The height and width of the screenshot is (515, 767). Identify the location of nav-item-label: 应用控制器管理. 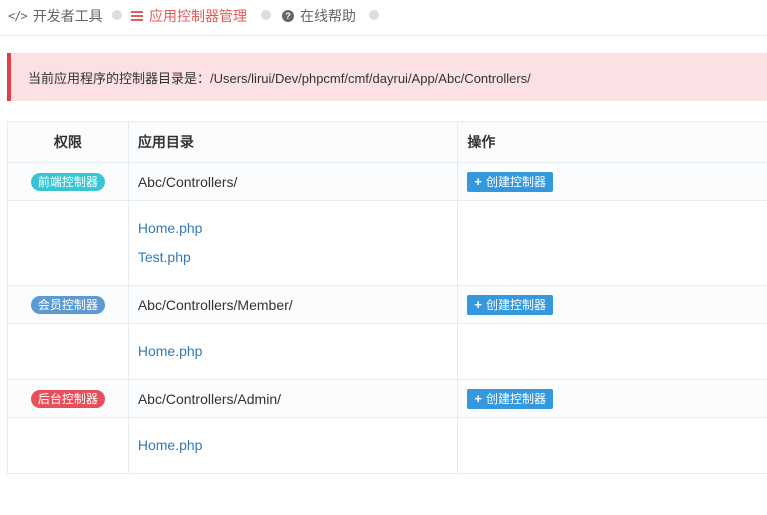
(198, 16).